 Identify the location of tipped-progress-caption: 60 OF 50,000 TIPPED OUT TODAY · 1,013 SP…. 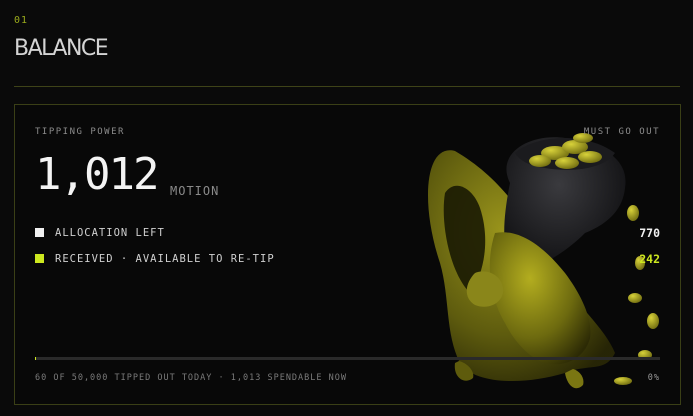
(191, 378).